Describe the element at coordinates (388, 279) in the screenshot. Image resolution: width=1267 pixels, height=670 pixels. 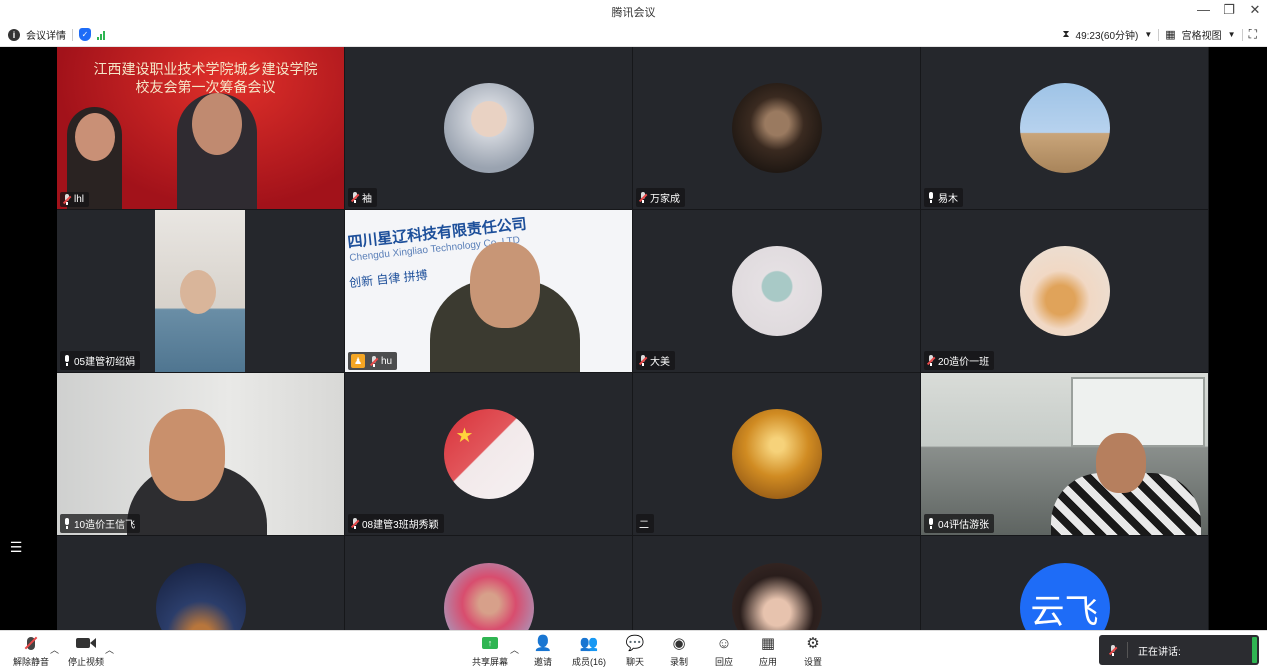
I see `company-slogan: 创新 自律 拼搏` at that location.